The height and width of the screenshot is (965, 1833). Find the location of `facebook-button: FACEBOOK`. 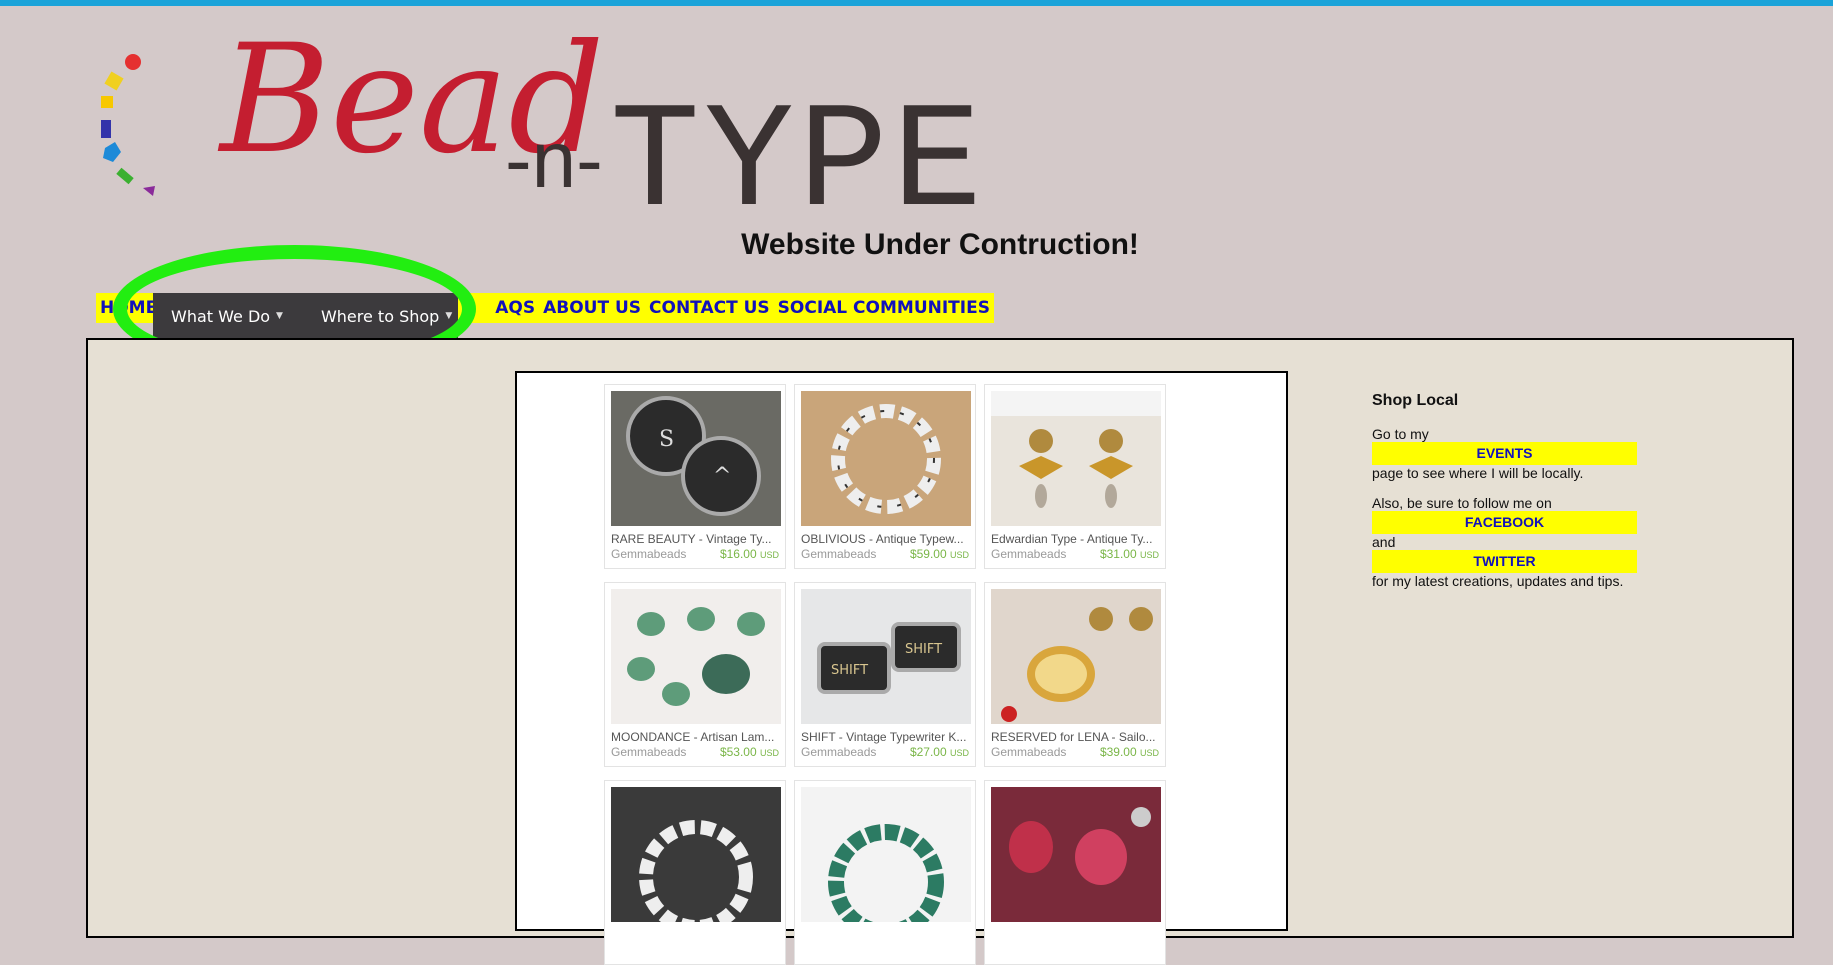

facebook-button: FACEBOOK is located at coordinates (1504, 522).